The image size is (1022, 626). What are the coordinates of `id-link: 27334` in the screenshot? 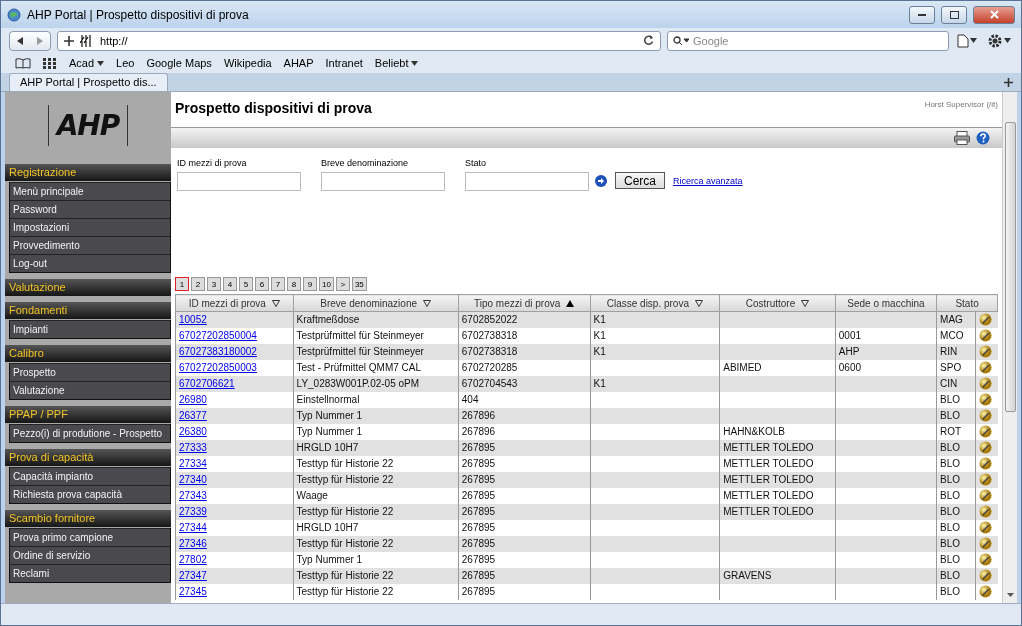 It's located at (193, 463).